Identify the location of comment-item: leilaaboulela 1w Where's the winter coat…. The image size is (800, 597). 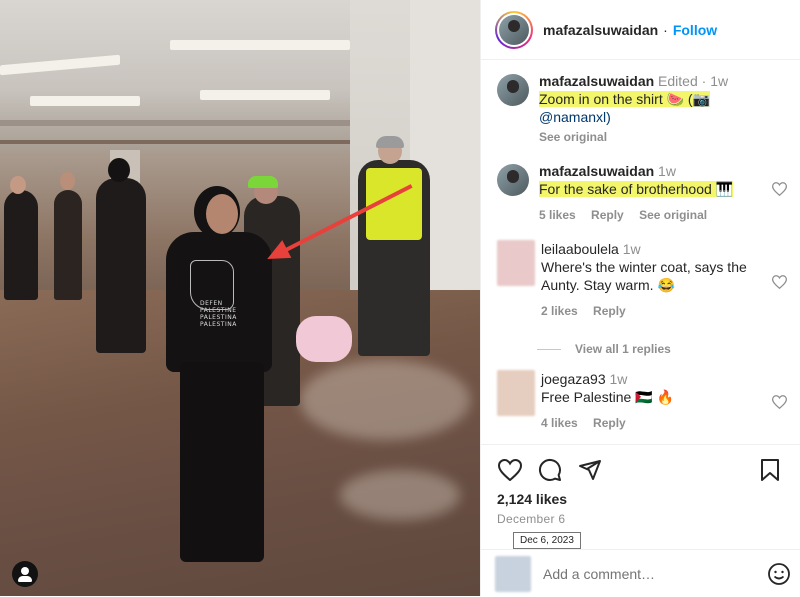
(642, 280).